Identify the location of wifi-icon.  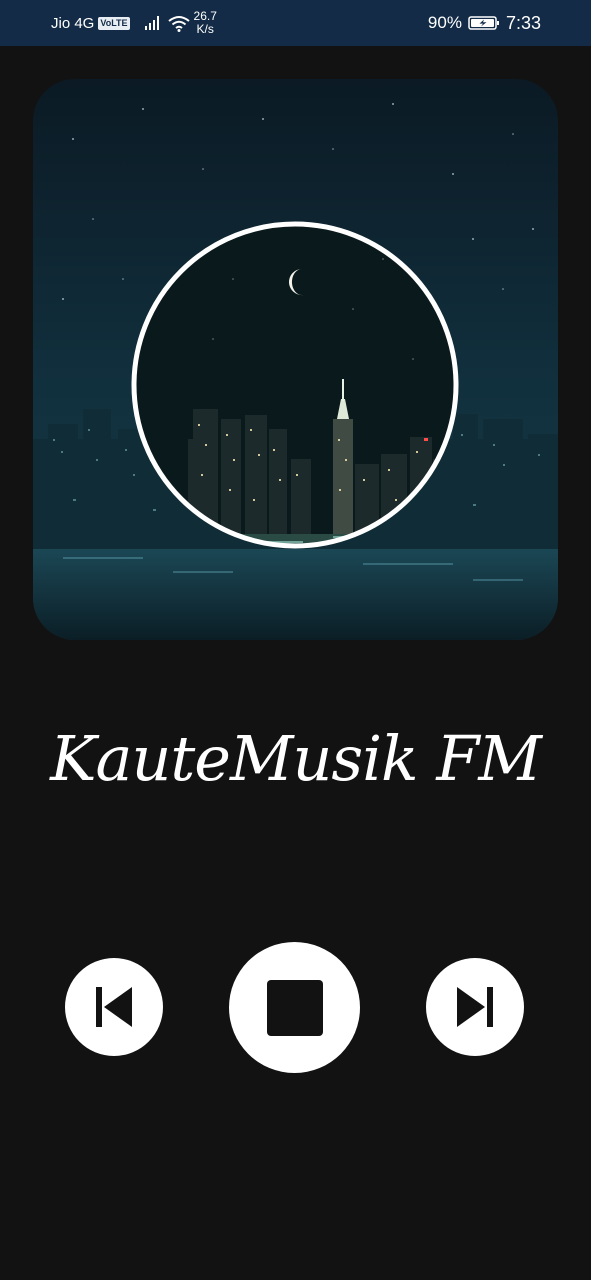
(178, 23).